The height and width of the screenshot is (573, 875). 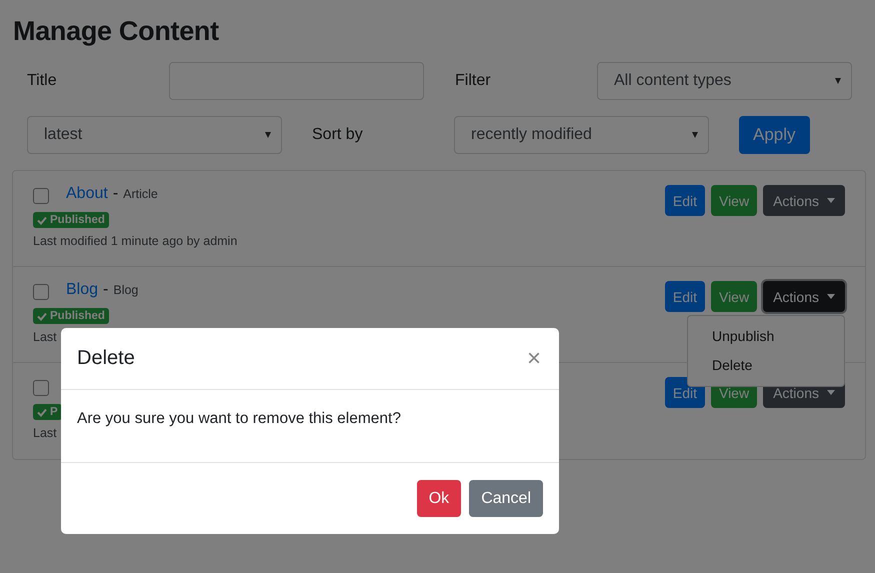 I want to click on ok-button: Ok, so click(x=439, y=498).